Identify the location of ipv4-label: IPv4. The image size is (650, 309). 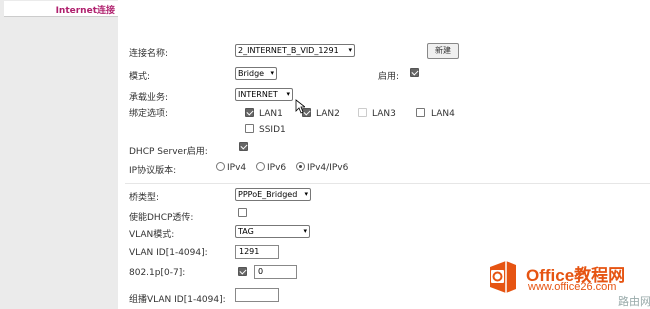
(237, 168).